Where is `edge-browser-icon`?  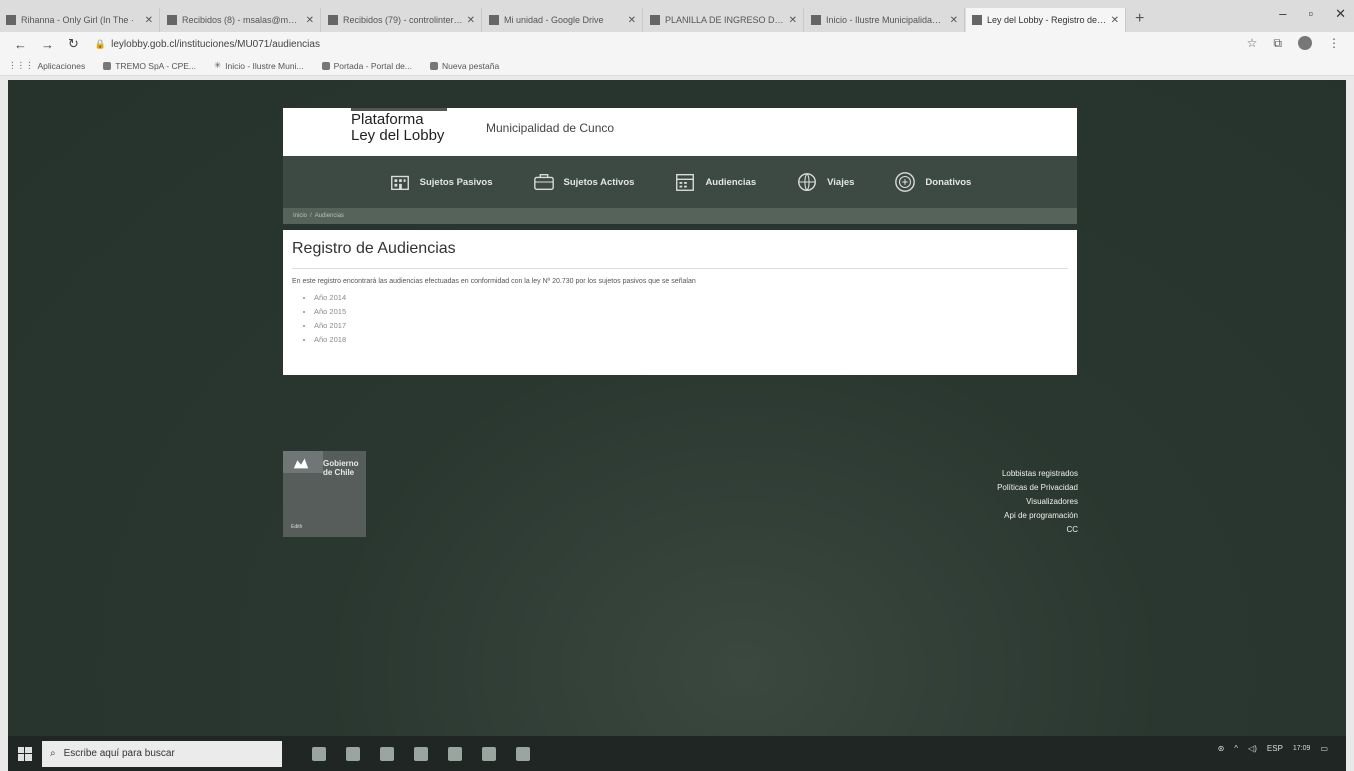 edge-browser-icon is located at coordinates (387, 753).